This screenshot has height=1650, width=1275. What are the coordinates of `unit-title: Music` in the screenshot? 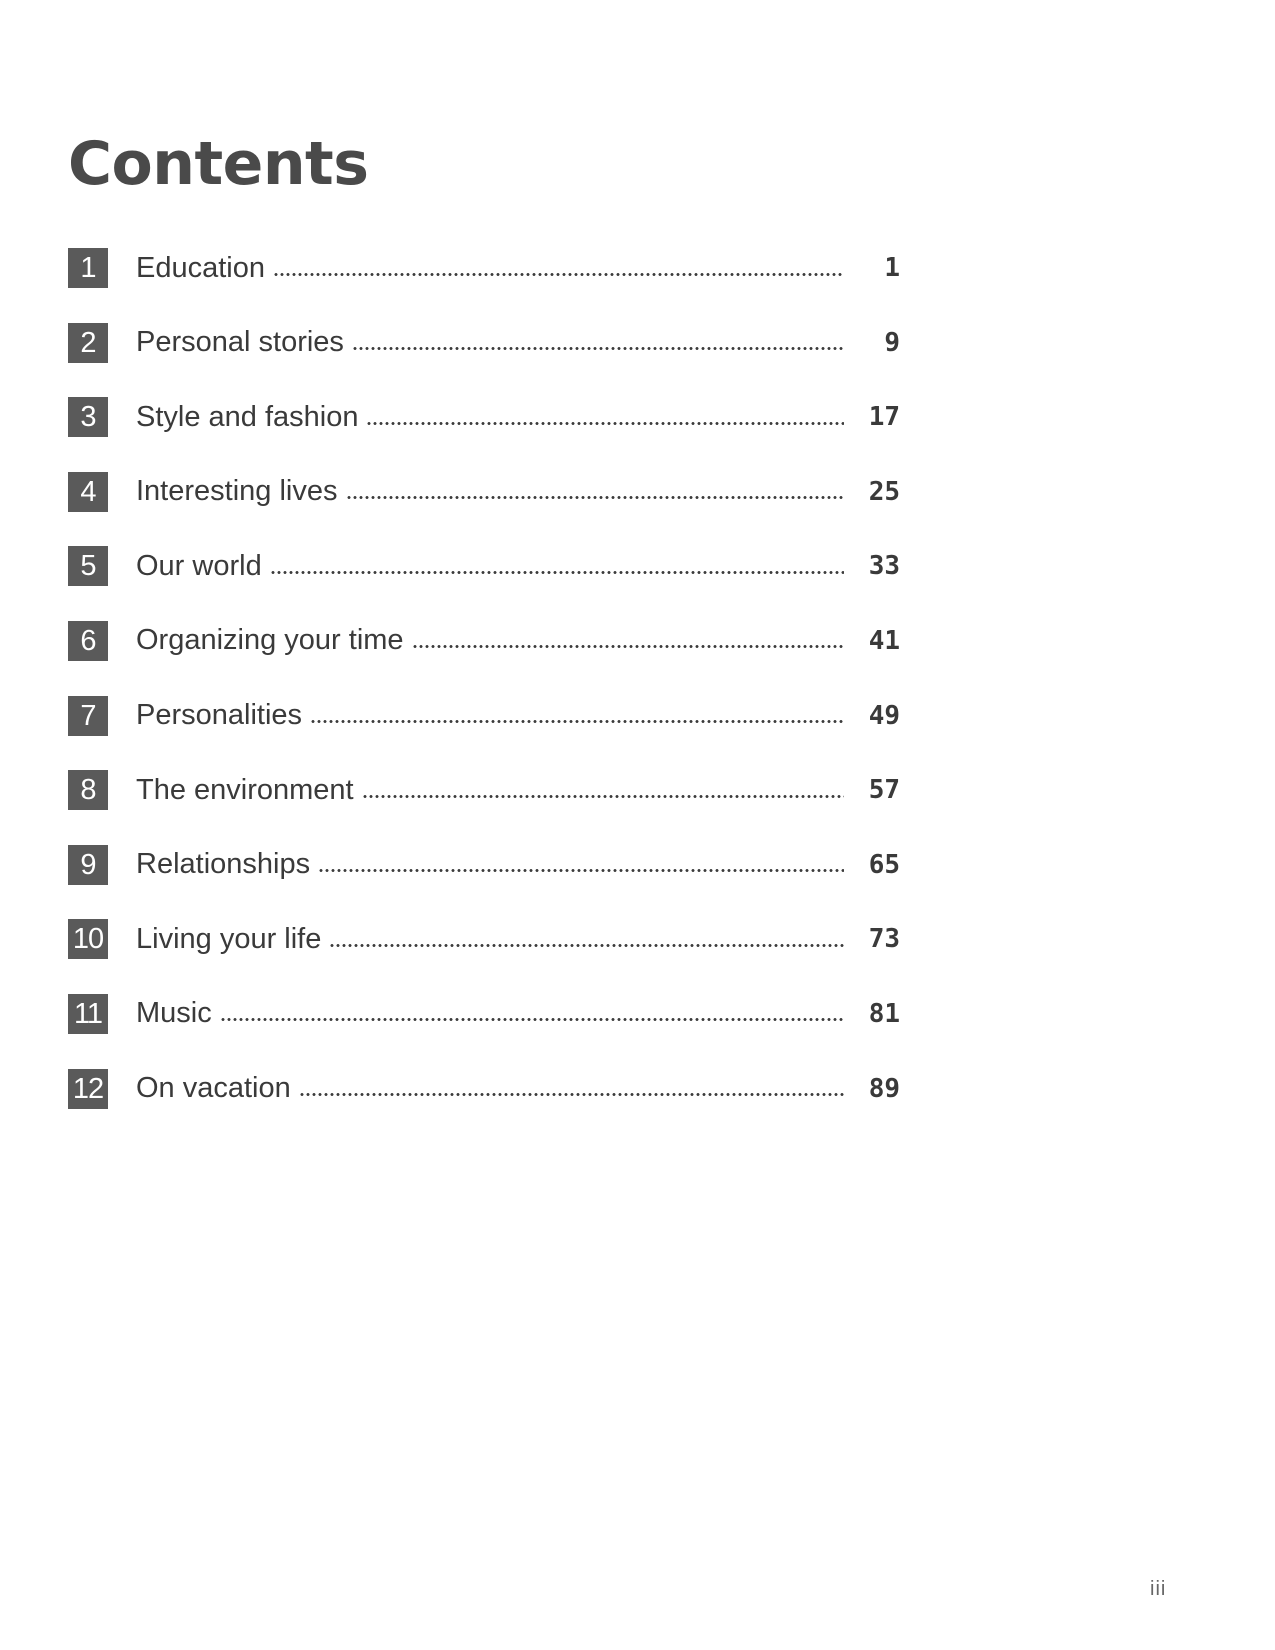 It's located at (174, 1013).